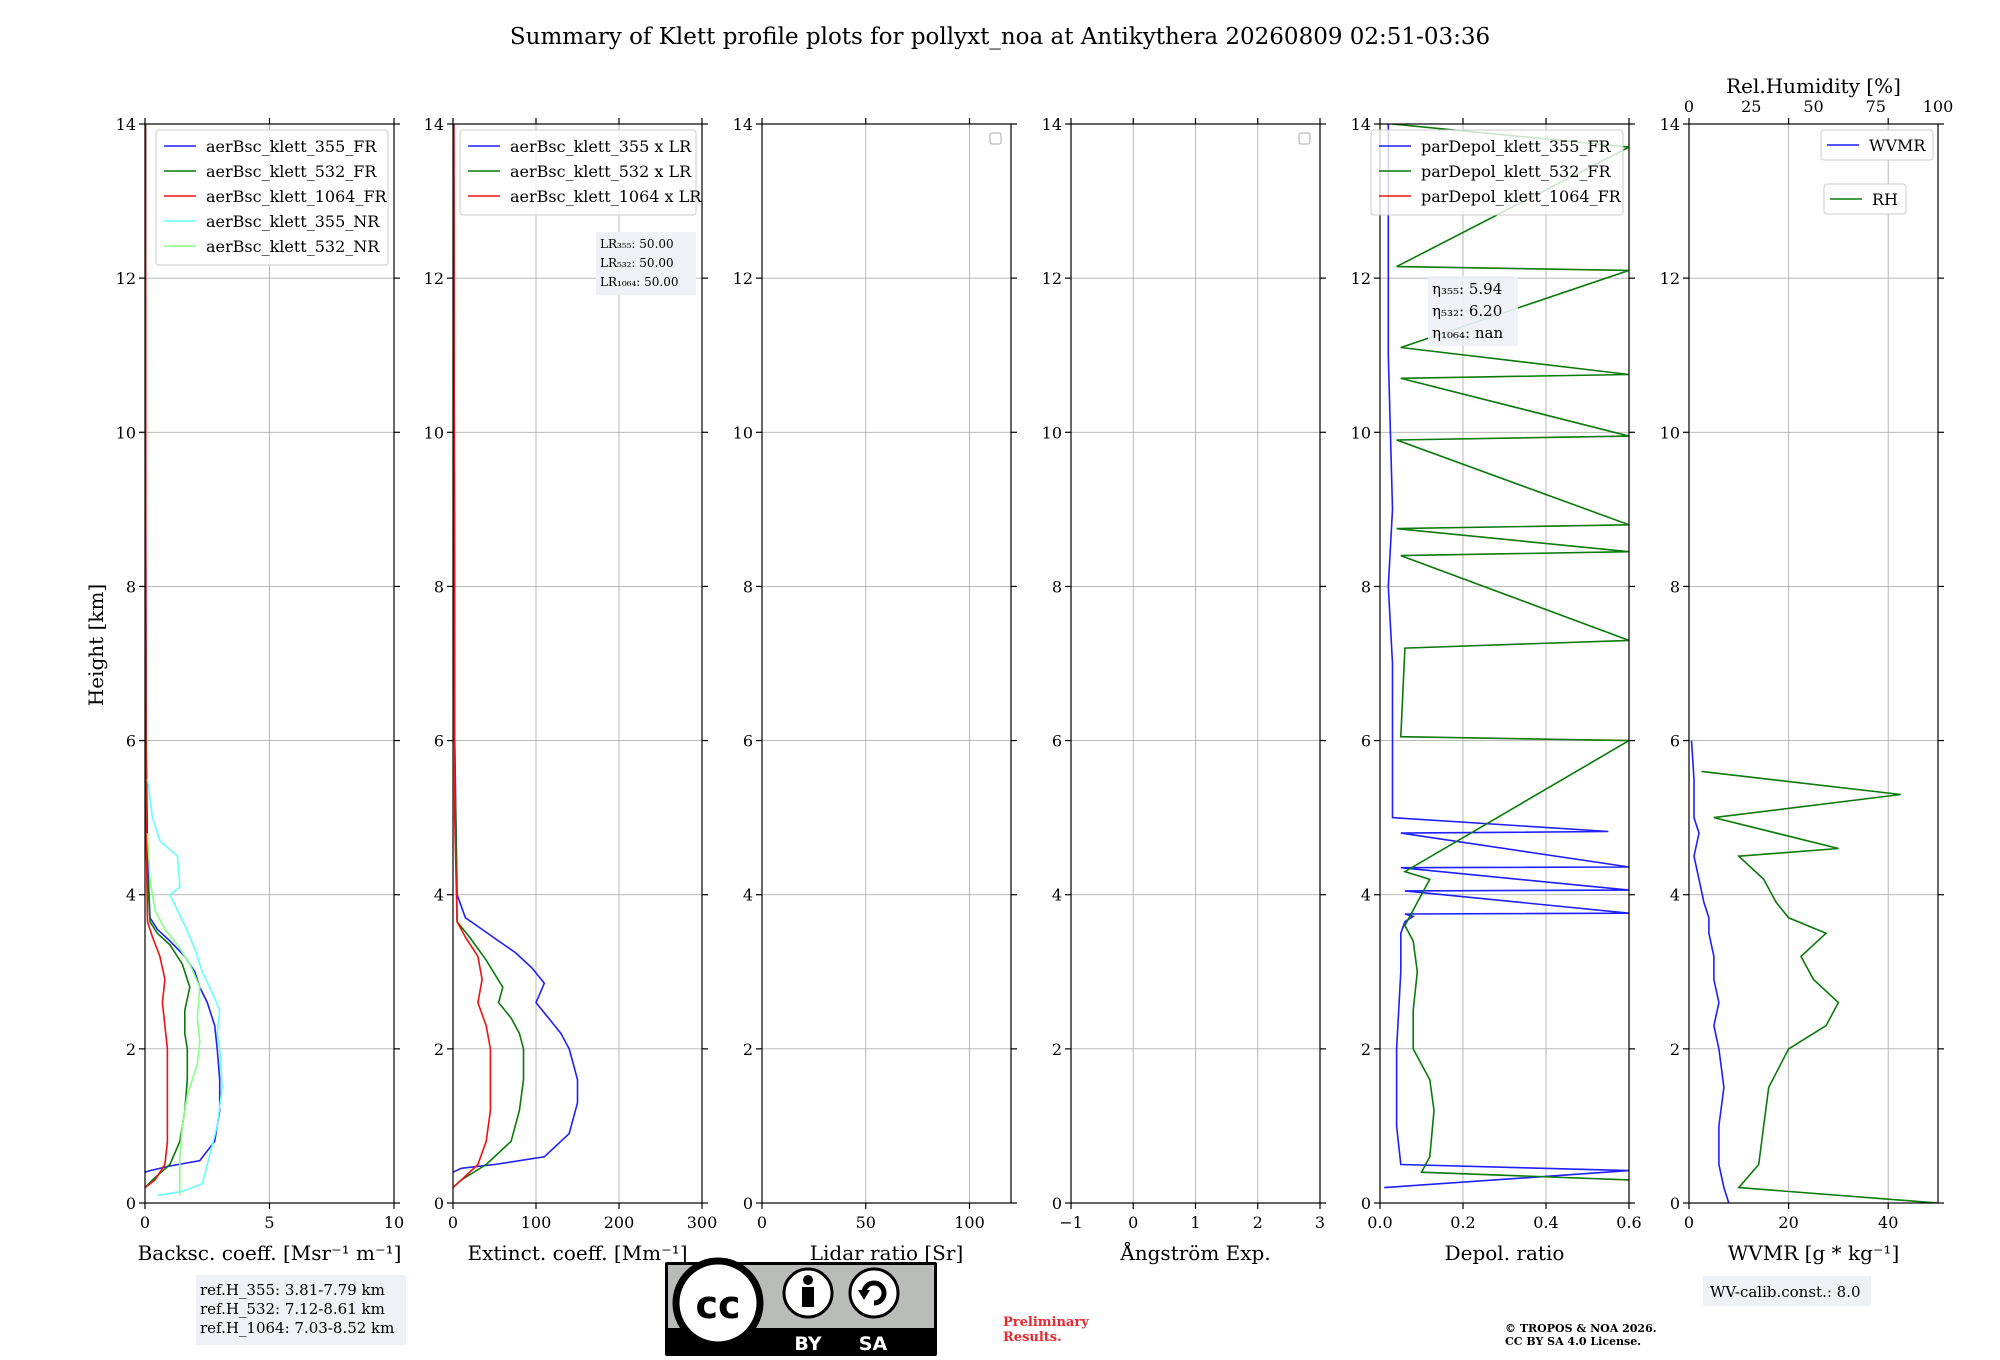 The image size is (2000, 1360). Describe the element at coordinates (1195, 1222) in the screenshot. I see `x-tick-label: 1` at that location.